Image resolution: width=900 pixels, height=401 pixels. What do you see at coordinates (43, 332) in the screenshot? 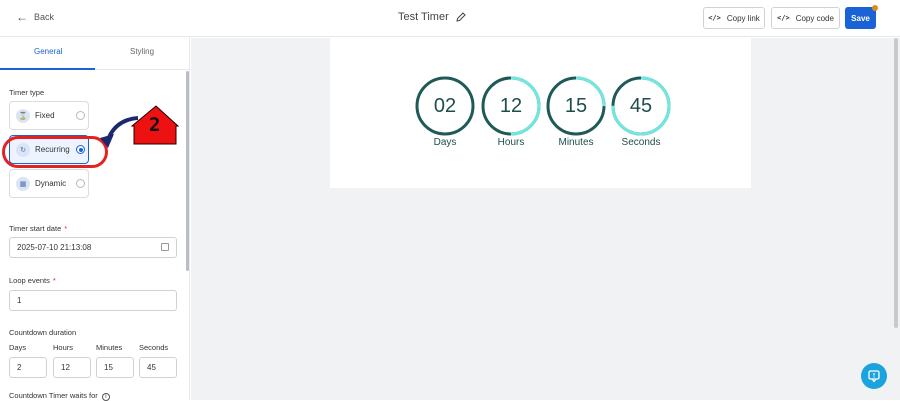
I see `countdown-duration-label: Countdown duration` at bounding box center [43, 332].